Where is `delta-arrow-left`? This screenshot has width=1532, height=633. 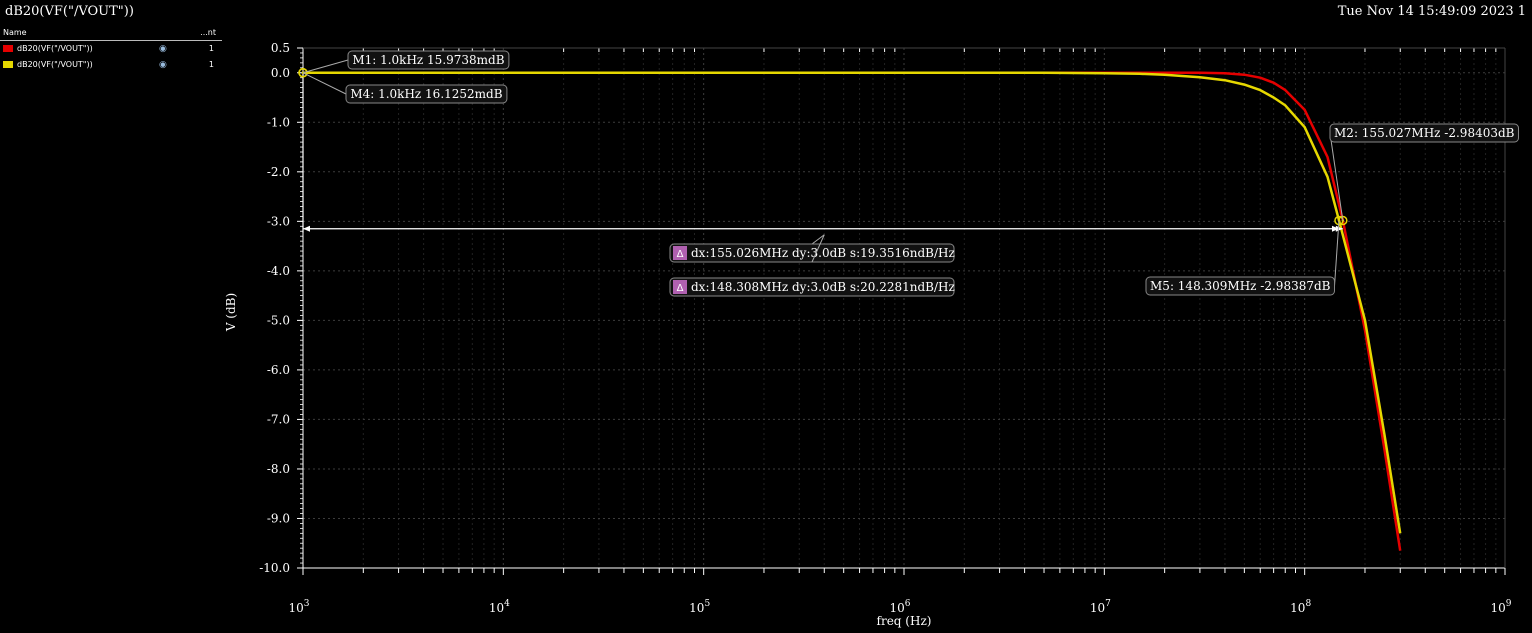 delta-arrow-left is located at coordinates (306, 228).